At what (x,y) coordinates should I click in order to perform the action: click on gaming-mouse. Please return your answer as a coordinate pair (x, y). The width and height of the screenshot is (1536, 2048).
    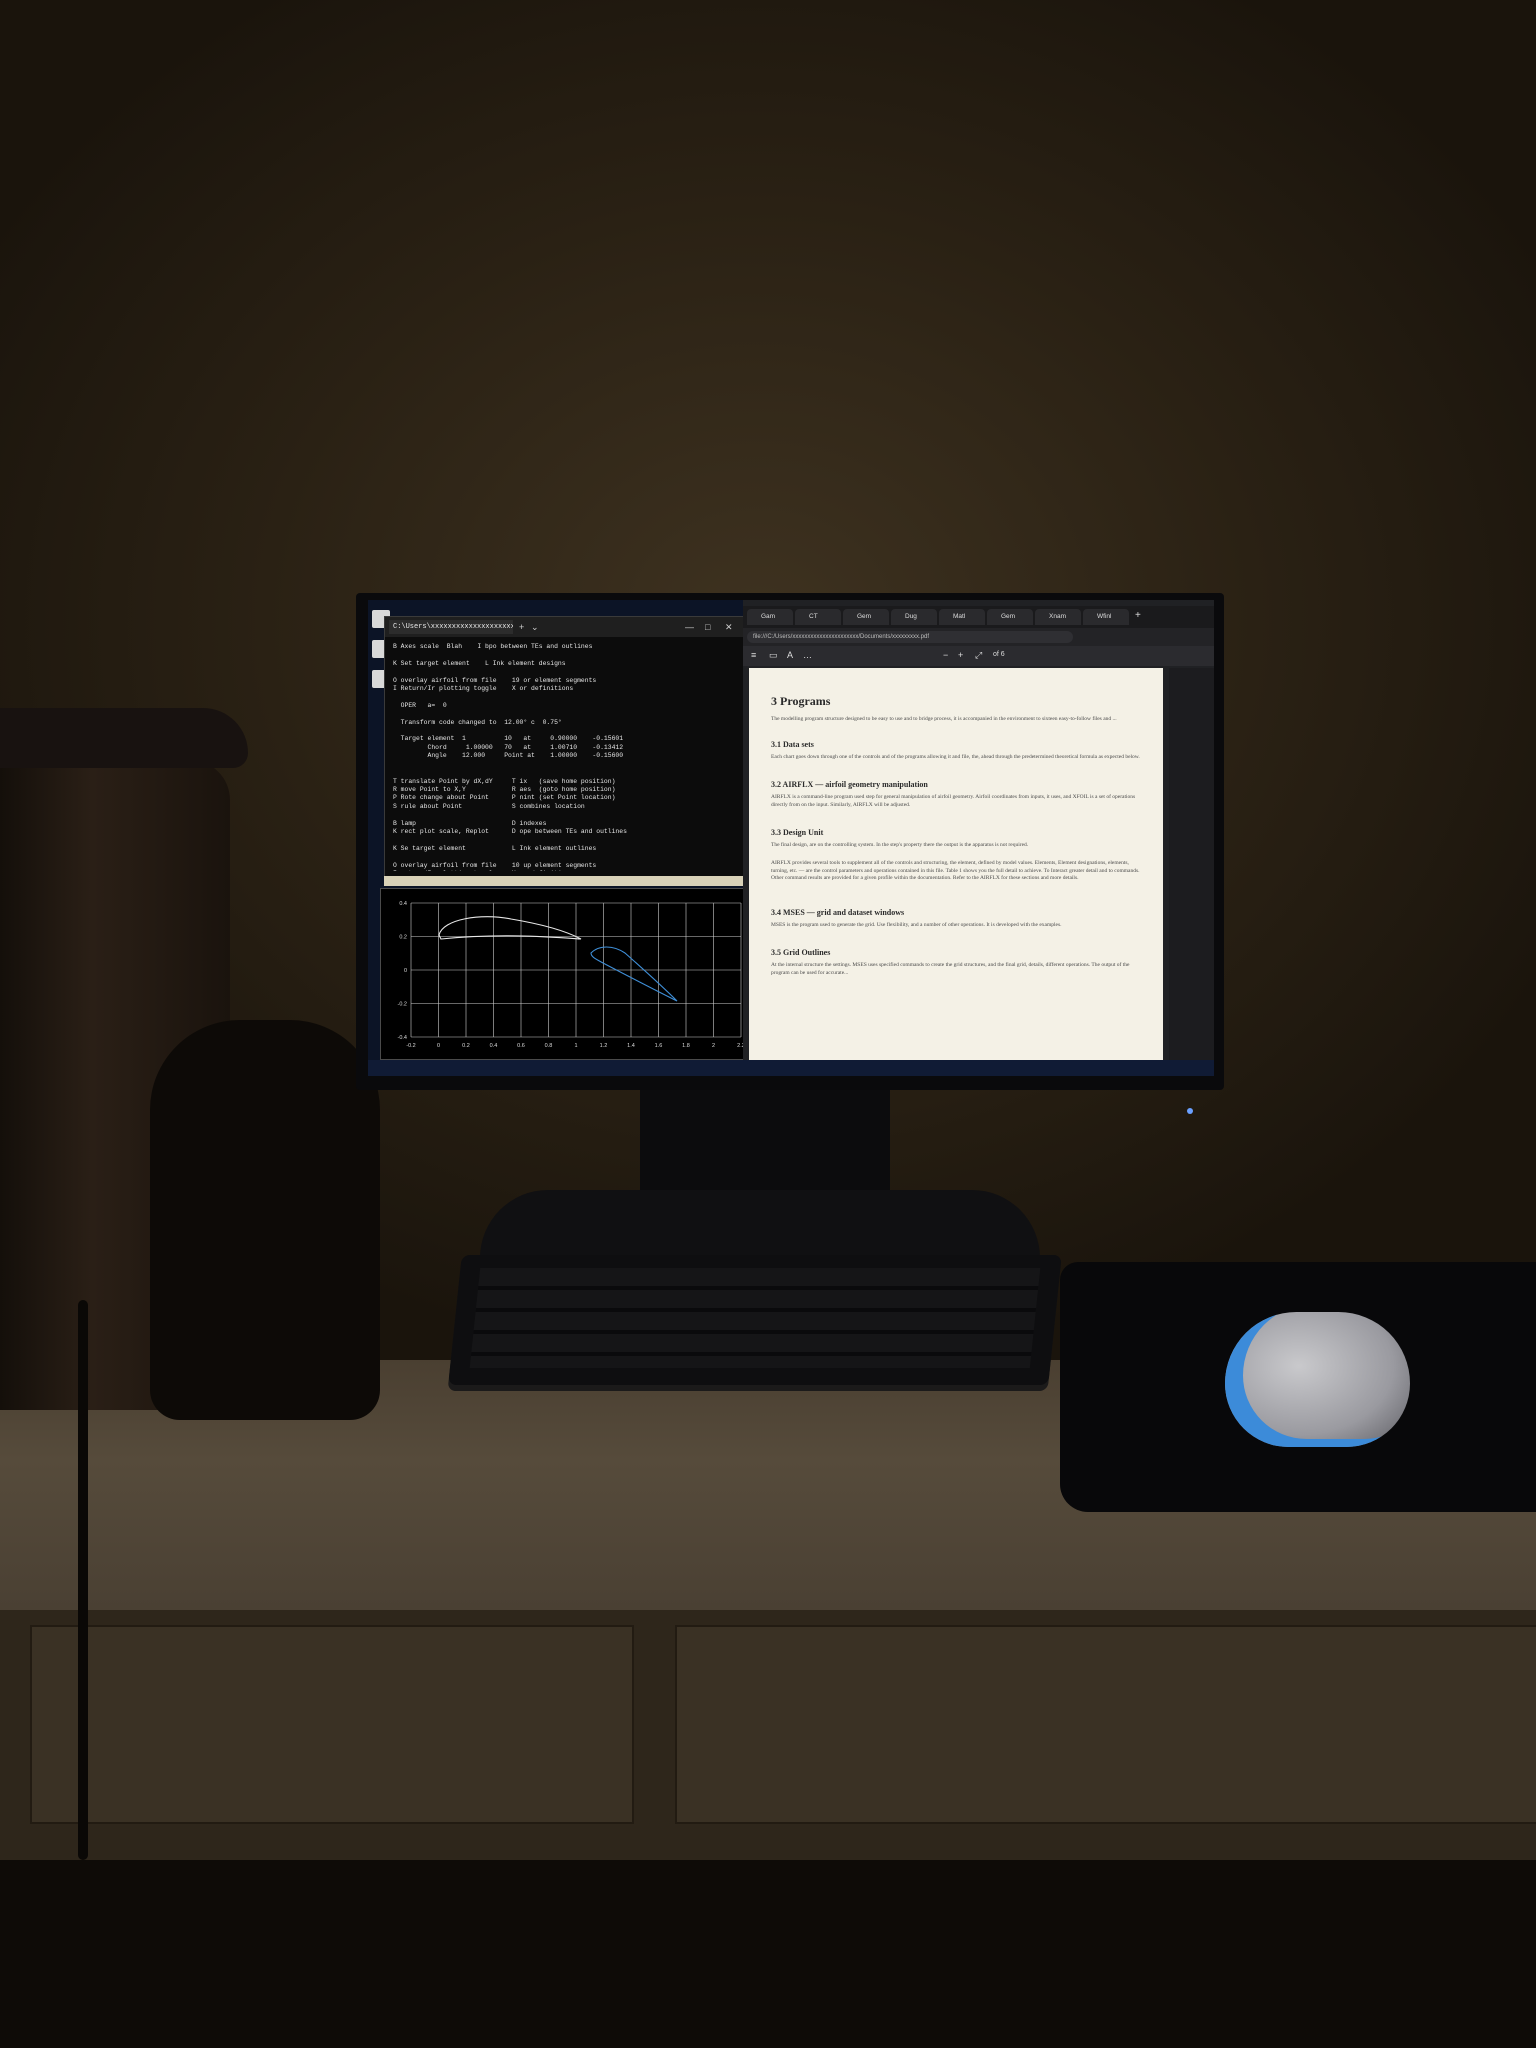
    Looking at the image, I should click on (1317, 1379).